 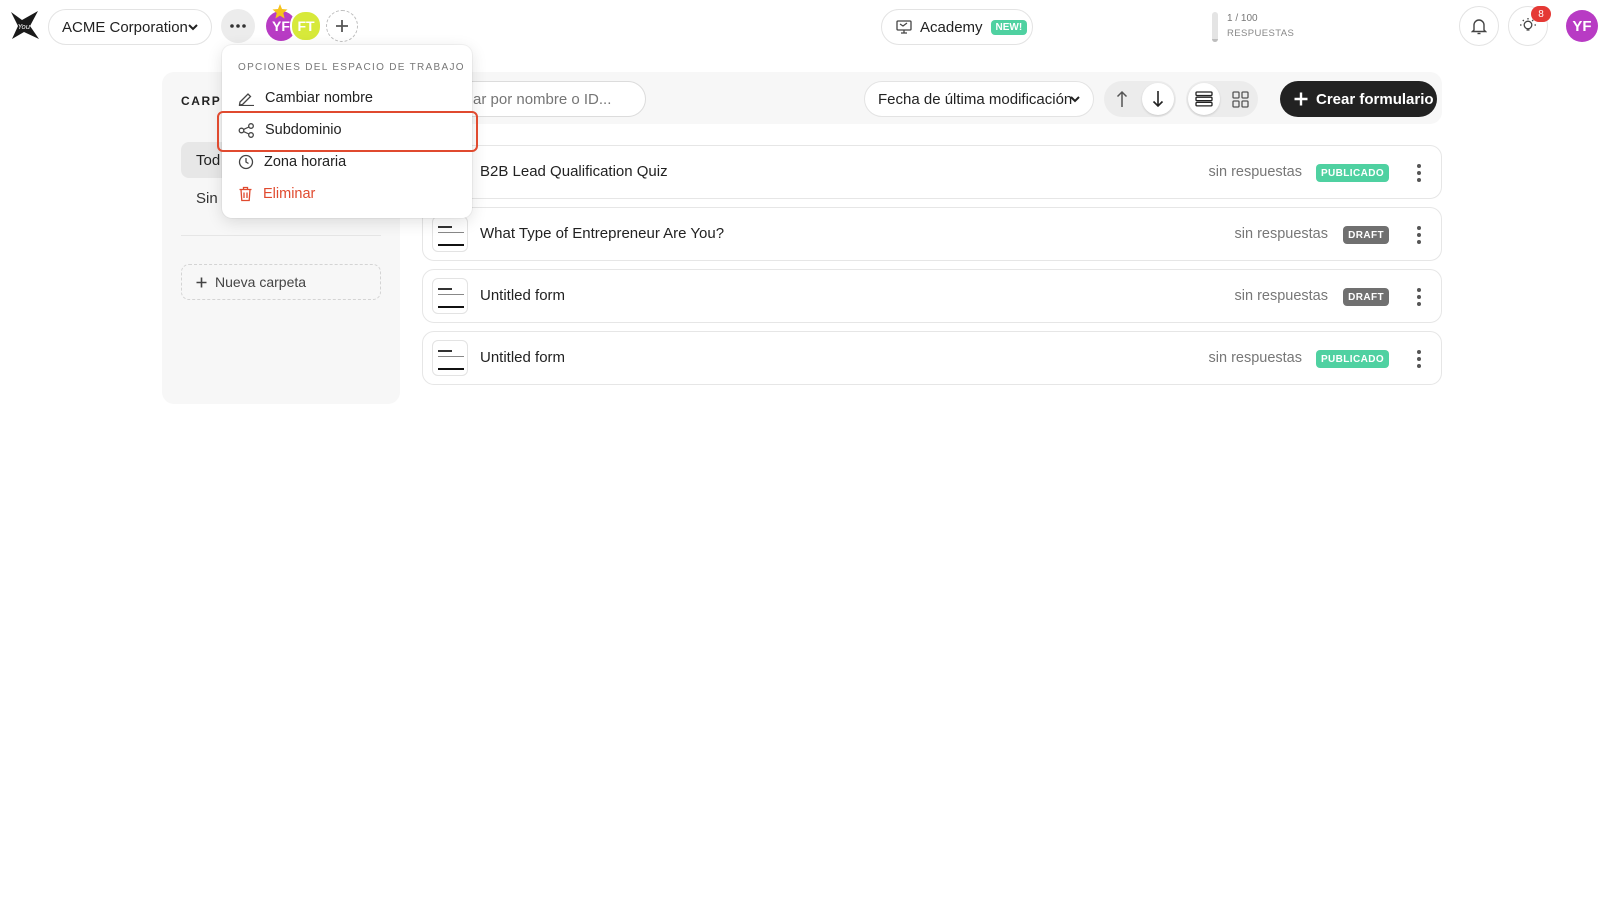 I want to click on new-badge: NEW!, so click(x=1009, y=27).